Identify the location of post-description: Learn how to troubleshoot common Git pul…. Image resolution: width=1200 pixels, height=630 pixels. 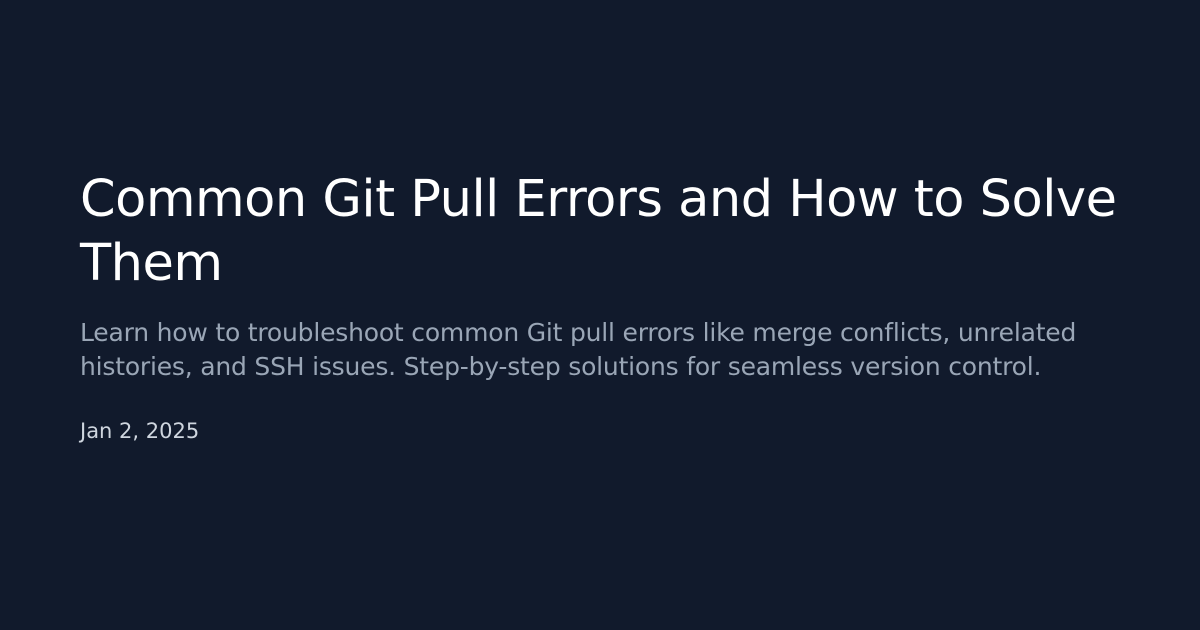
(578, 349).